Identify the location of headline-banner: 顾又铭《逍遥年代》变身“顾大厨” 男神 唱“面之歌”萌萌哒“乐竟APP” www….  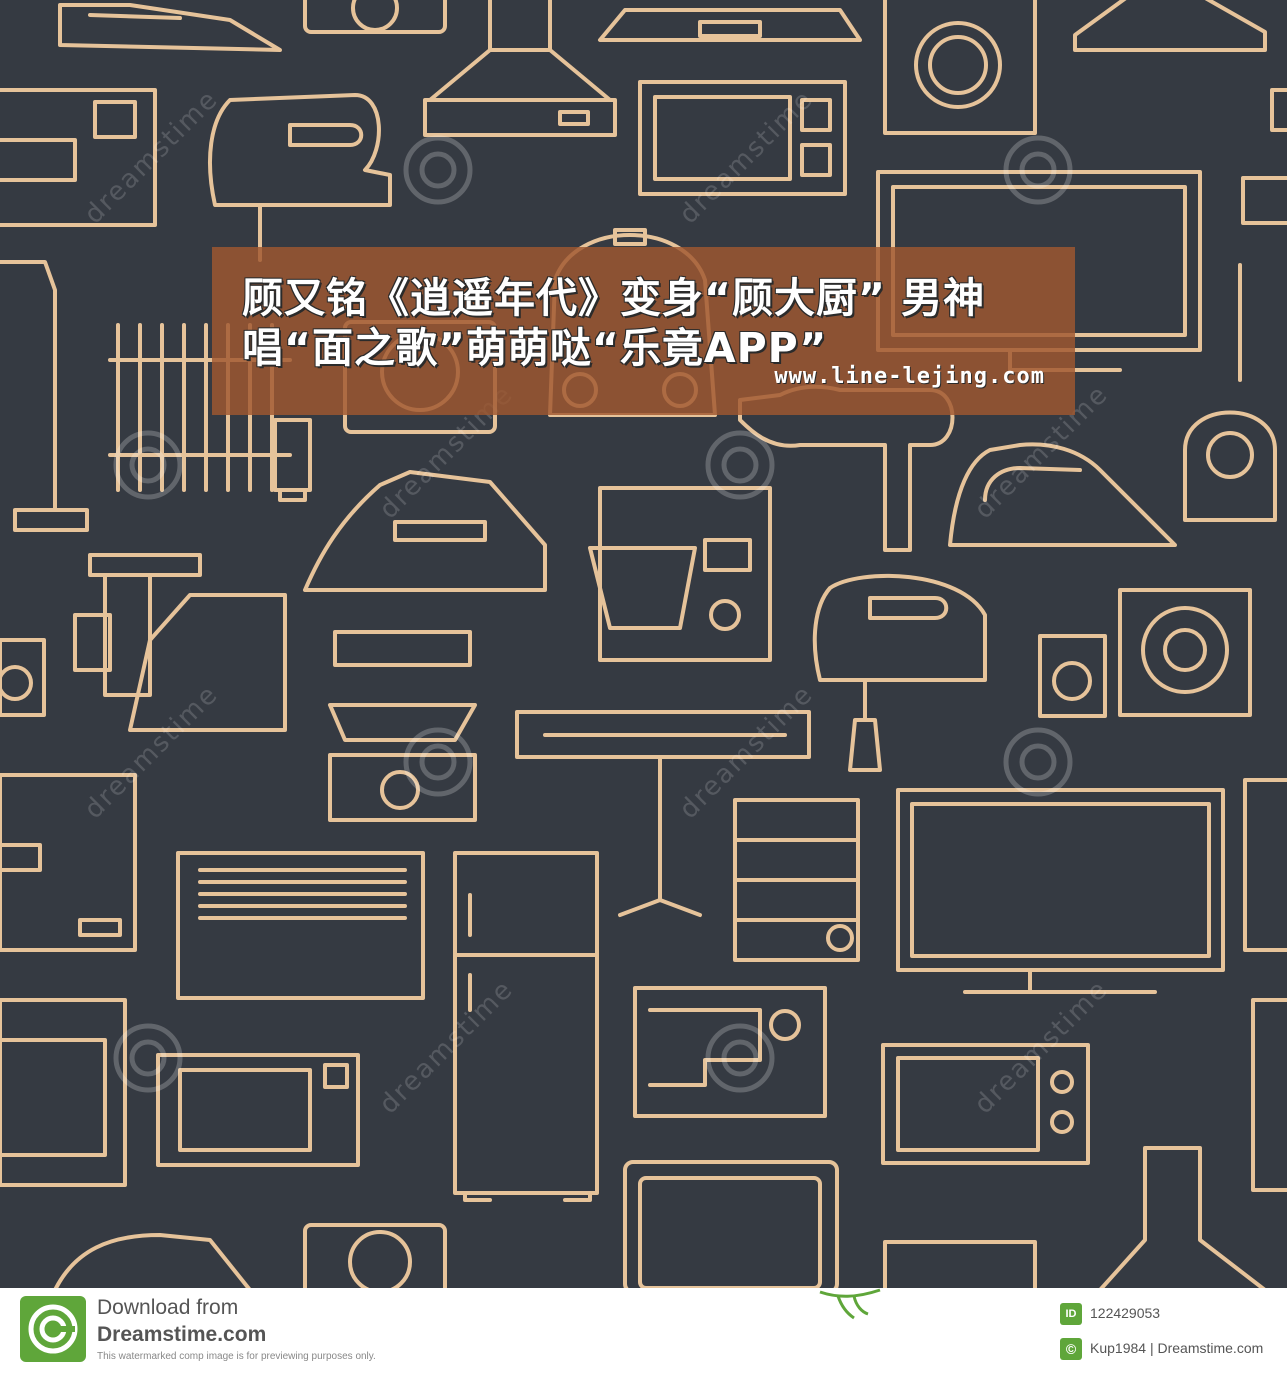
(643, 331).